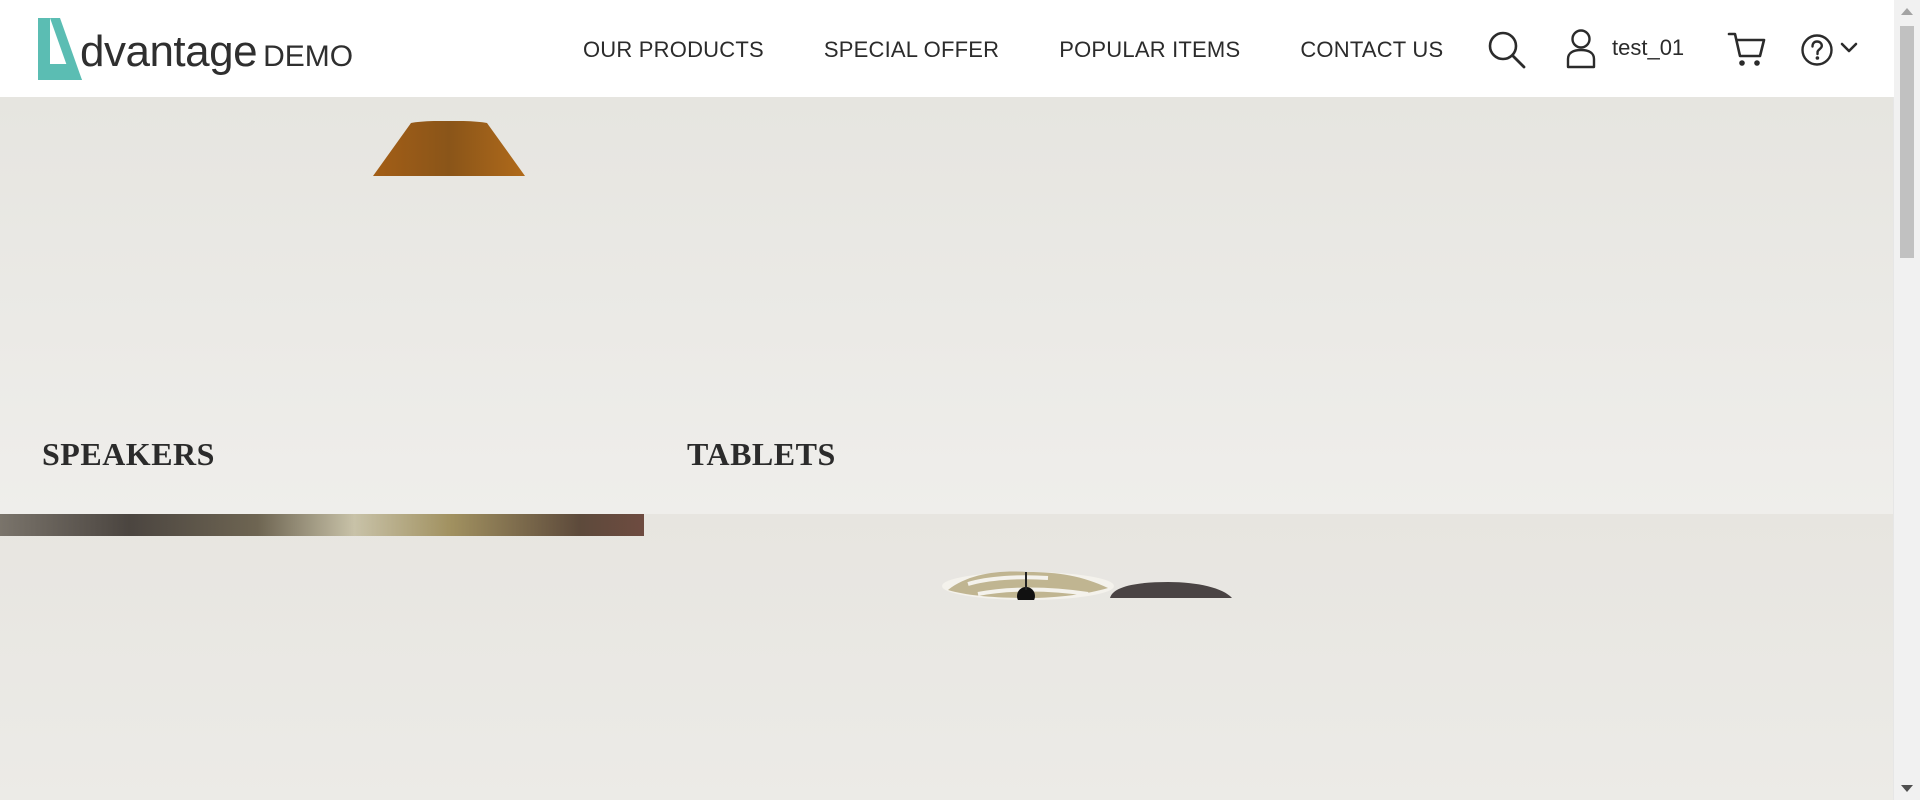  What do you see at coordinates (673, 50) in the screenshot?
I see `nav-our-products: OUR PRODUCTS` at bounding box center [673, 50].